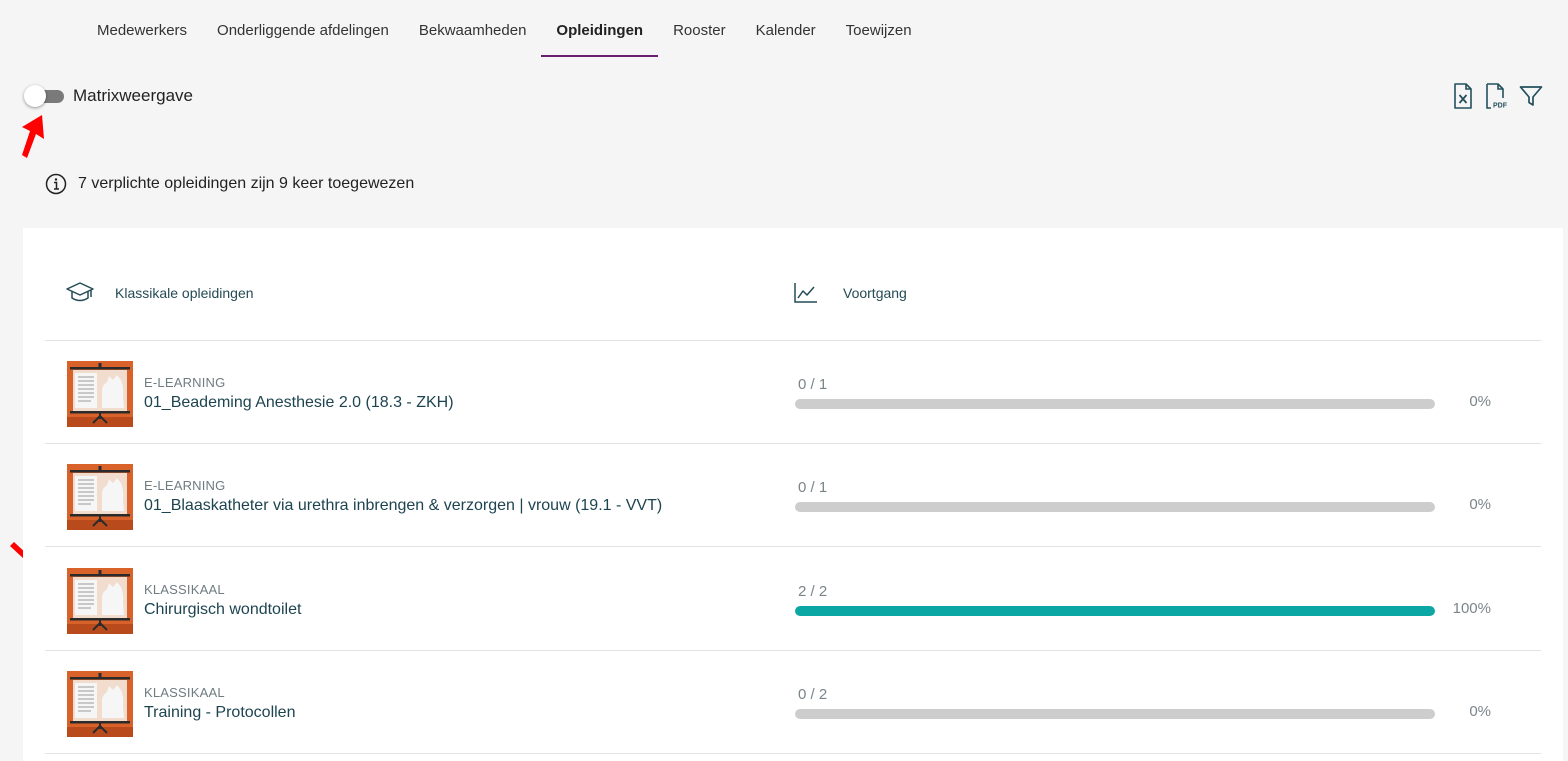 This screenshot has width=1568, height=761. What do you see at coordinates (813, 694) in the screenshot?
I see `progress-count: 0 / 2` at bounding box center [813, 694].